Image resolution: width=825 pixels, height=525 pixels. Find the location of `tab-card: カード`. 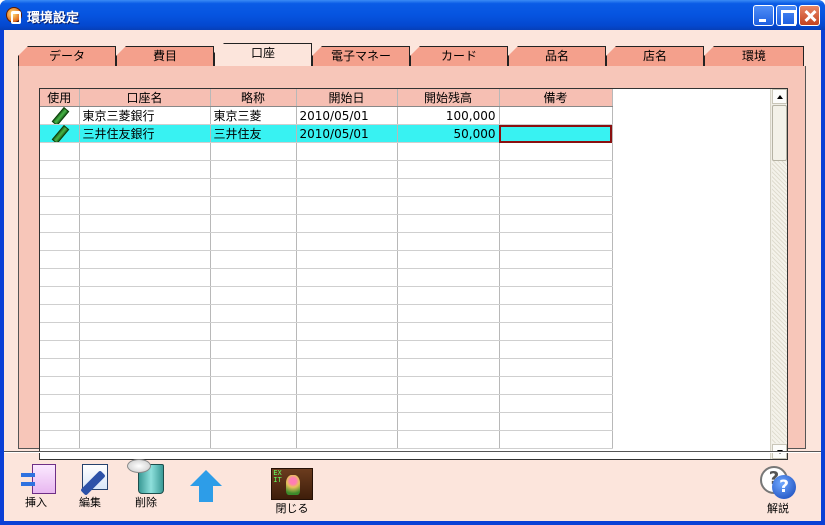

tab-card: カード is located at coordinates (459, 56).